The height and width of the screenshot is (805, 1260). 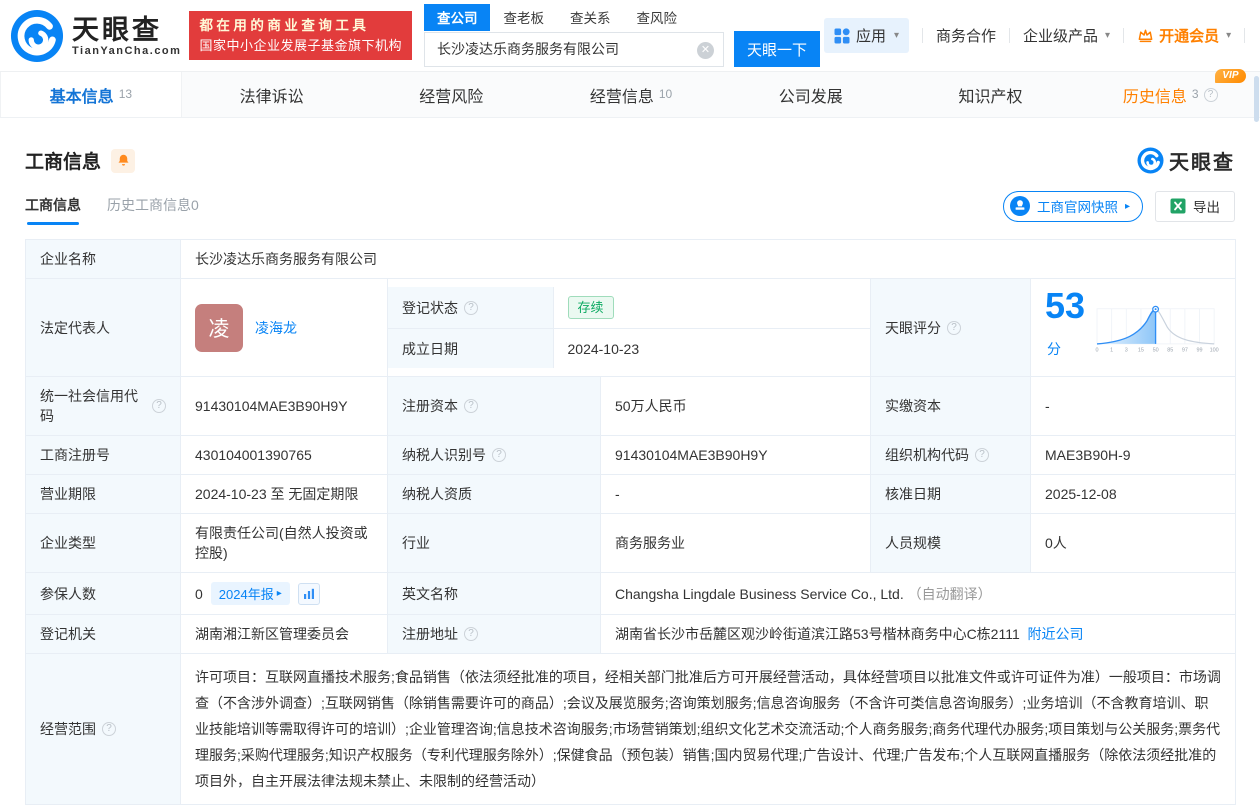 I want to click on field-value-cell: 50万人民币, so click(x=735, y=406).